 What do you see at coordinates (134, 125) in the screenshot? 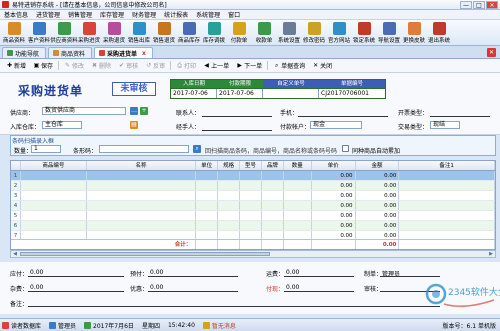
I see `warehouse-lookup-icon: ▤` at bounding box center [134, 125].